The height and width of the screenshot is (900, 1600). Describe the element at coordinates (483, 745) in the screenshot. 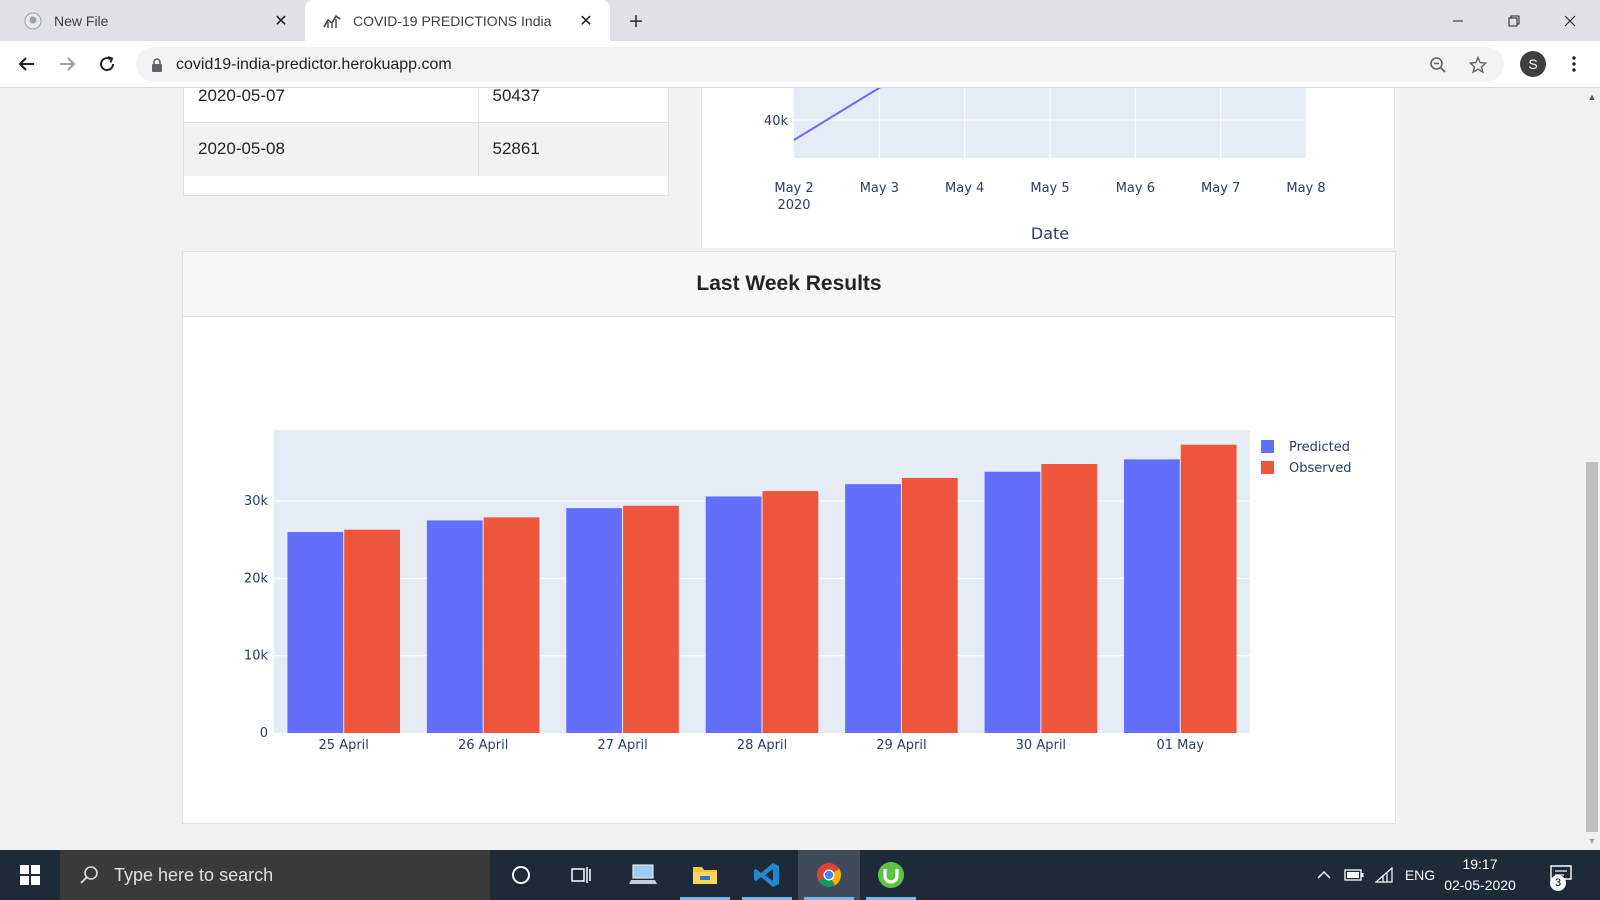

I see `x-tick-label: 26 April` at that location.